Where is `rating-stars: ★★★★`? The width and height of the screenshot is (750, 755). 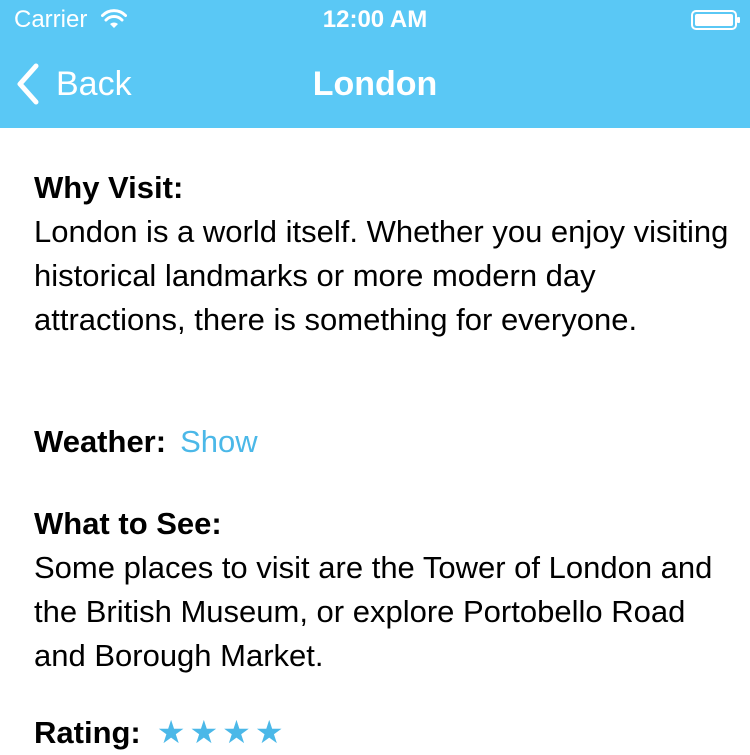 rating-stars: ★★★★ is located at coordinates (222, 732).